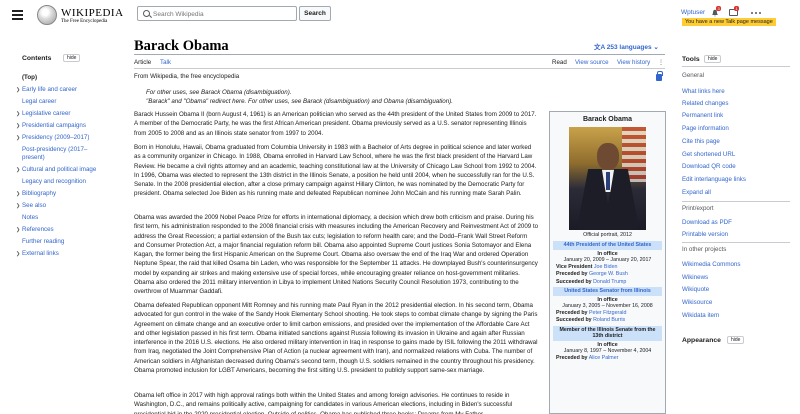 The width and height of the screenshot is (800, 414). Describe the element at coordinates (165, 62) in the screenshot. I see `tab-talk: Talk` at that location.